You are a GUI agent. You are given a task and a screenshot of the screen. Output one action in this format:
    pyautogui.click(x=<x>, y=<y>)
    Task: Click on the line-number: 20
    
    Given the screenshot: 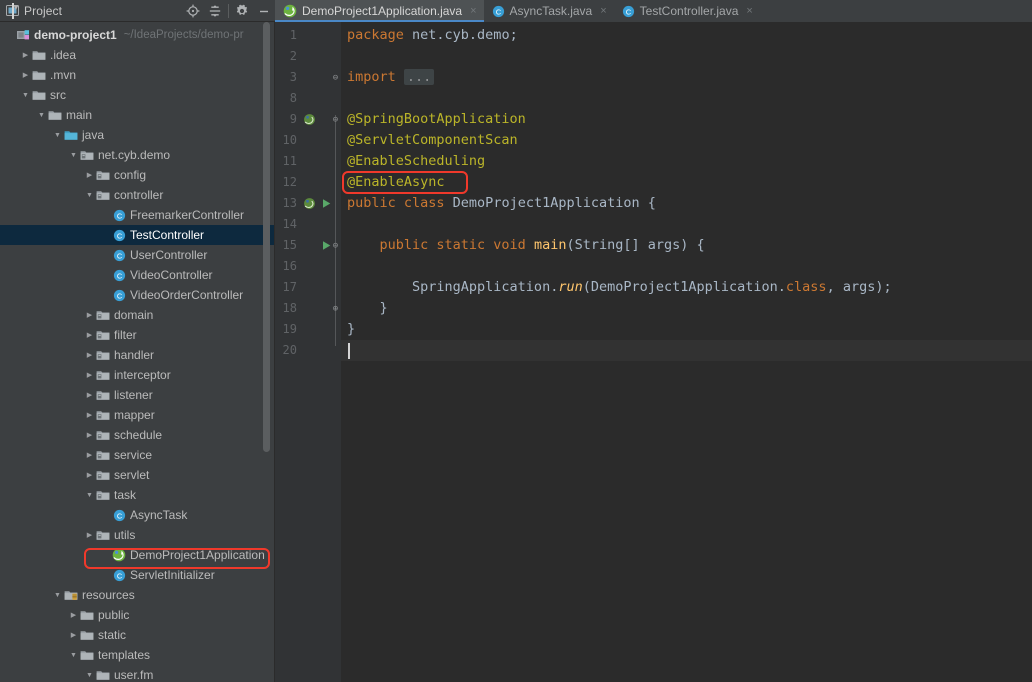 What is the action you would take?
    pyautogui.click(x=289, y=350)
    